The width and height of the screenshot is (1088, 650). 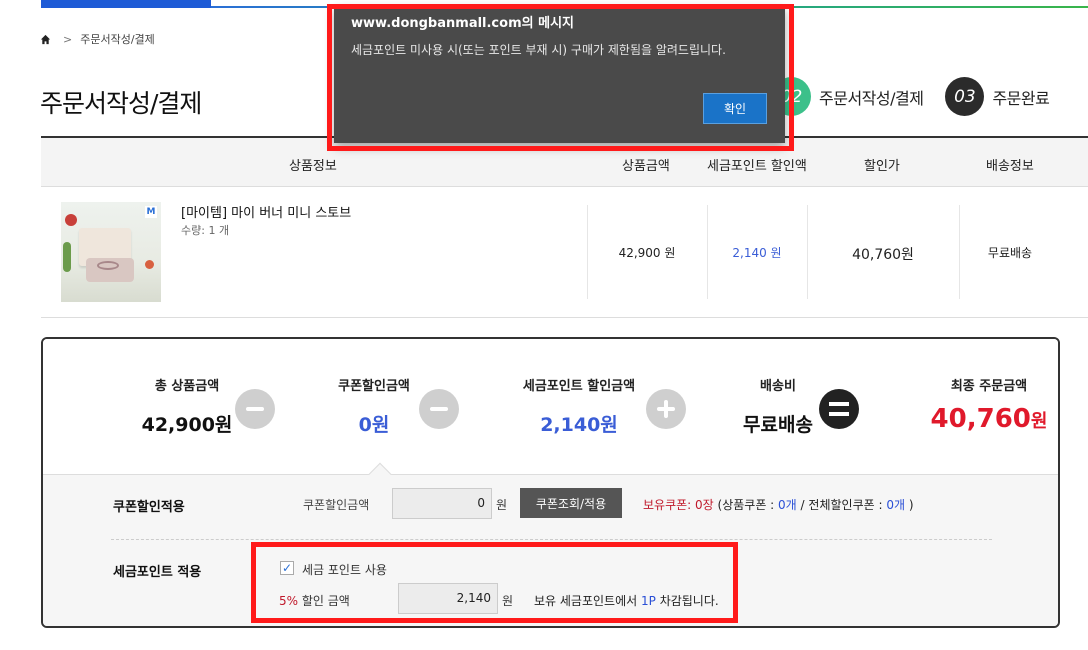 What do you see at coordinates (787, 505) in the screenshot?
I see `product-coupon-count: 0개` at bounding box center [787, 505].